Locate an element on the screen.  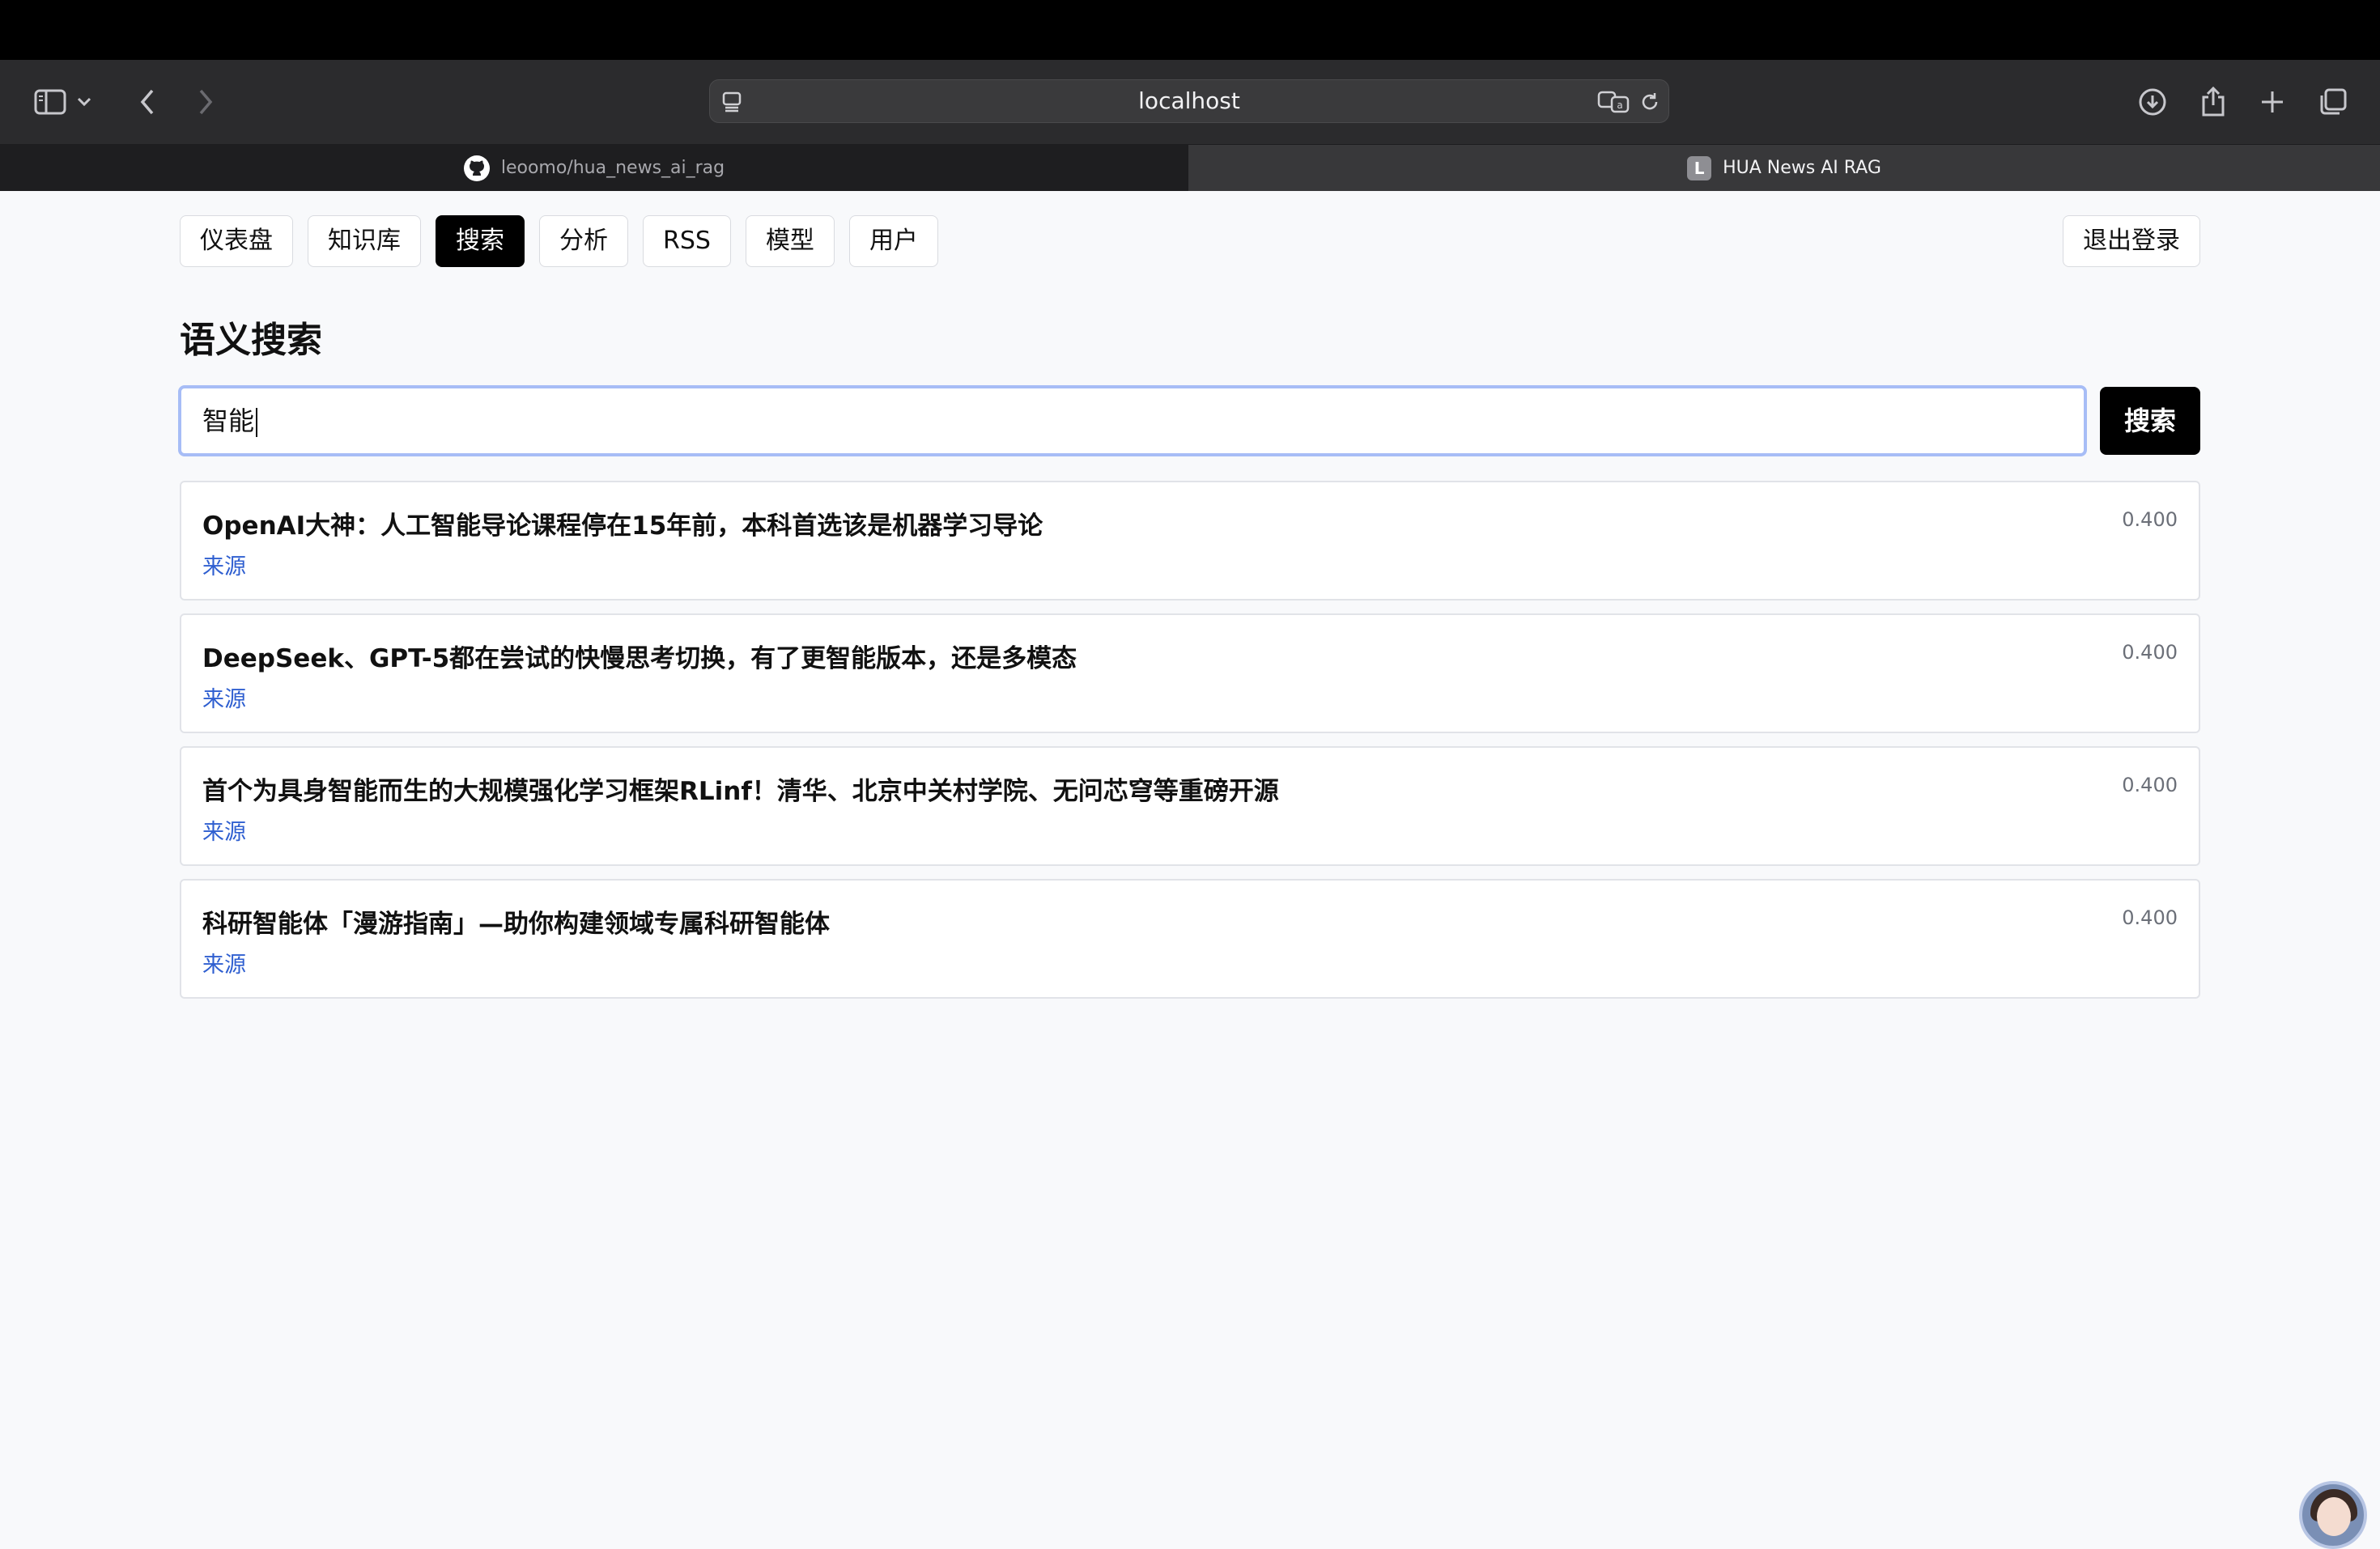
share-icon is located at coordinates (2213, 102).